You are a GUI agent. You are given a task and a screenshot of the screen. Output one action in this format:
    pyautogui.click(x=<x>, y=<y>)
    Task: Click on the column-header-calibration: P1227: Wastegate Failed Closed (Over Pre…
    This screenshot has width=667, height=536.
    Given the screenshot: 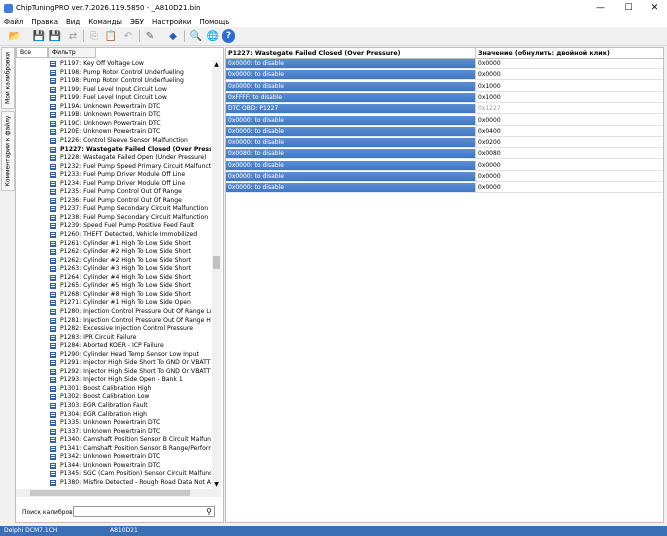 What is the action you would take?
    pyautogui.click(x=350, y=53)
    